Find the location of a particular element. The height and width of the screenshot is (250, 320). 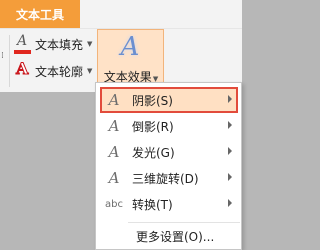

3d-rotation-a-icon: A is located at coordinates (114, 178).